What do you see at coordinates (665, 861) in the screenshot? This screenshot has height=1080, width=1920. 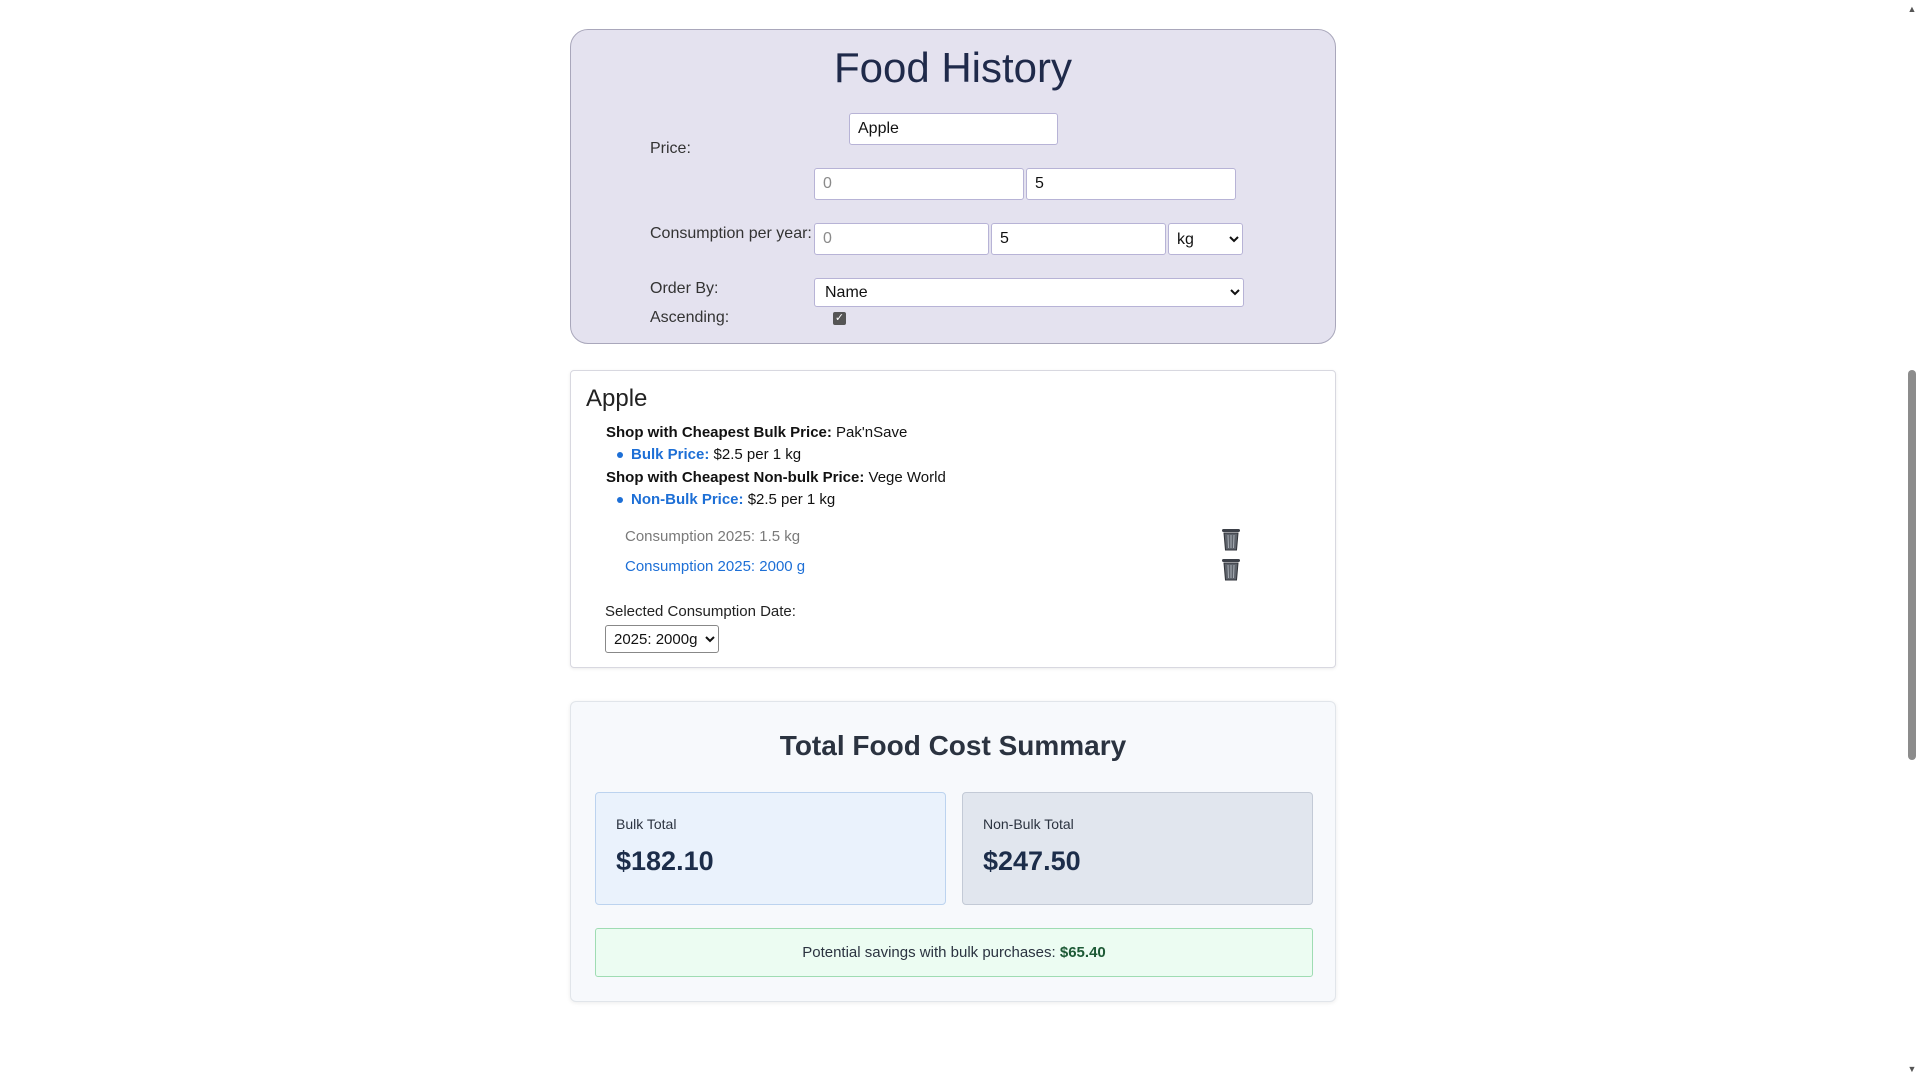 I see `bulk-total-value: $182.10` at bounding box center [665, 861].